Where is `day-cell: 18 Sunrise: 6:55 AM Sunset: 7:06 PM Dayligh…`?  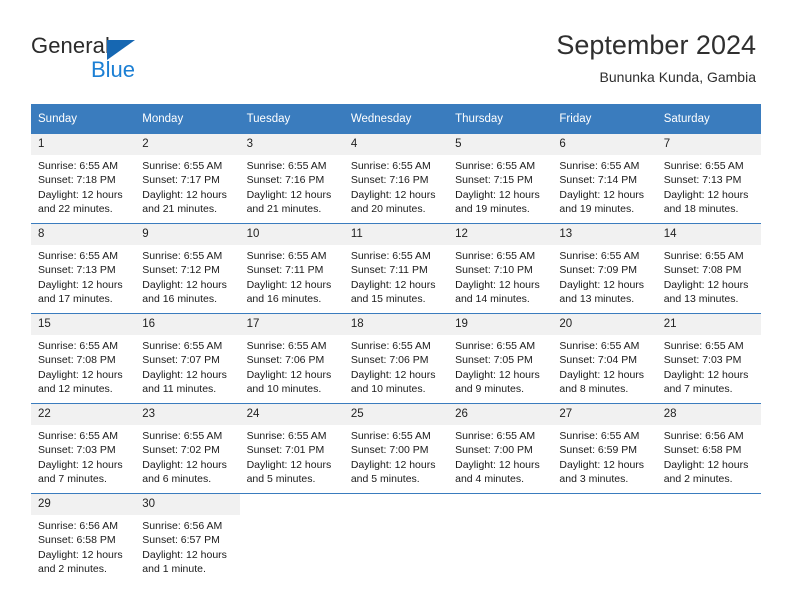 day-cell: 18 Sunrise: 6:55 AM Sunset: 7:06 PM Dayligh… is located at coordinates (396, 358).